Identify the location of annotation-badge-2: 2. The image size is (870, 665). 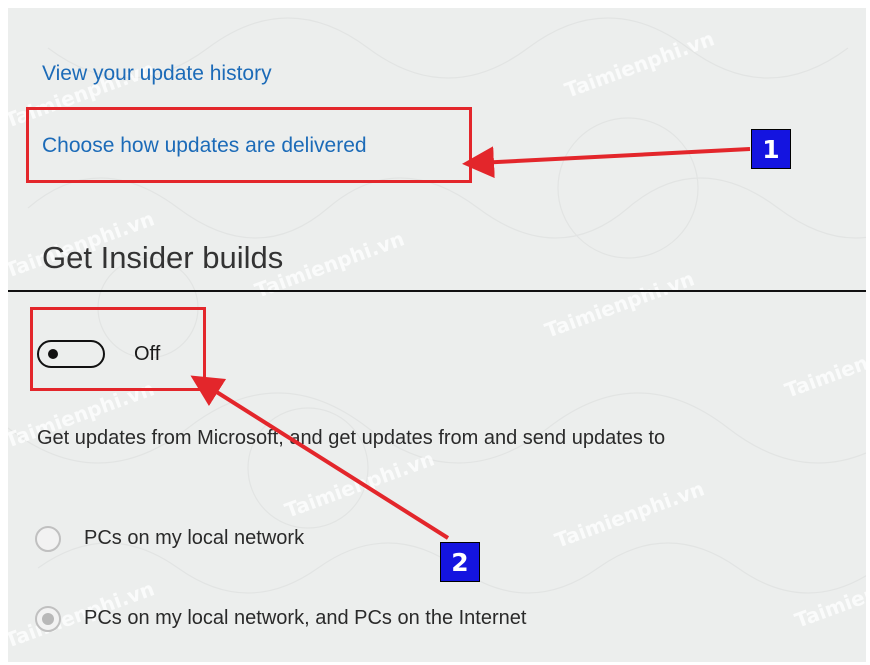
(460, 562).